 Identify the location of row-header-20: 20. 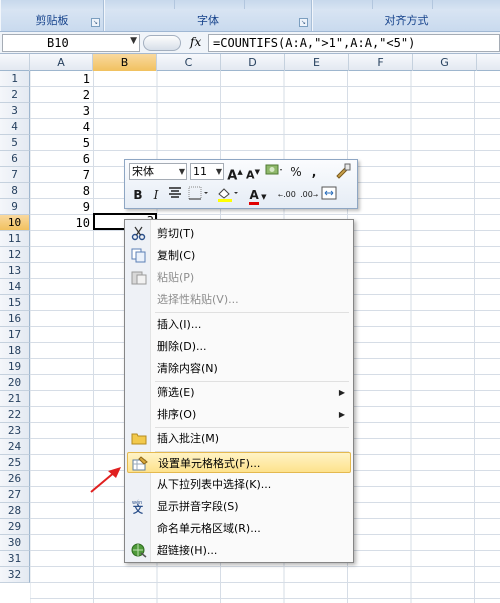
(15, 383).